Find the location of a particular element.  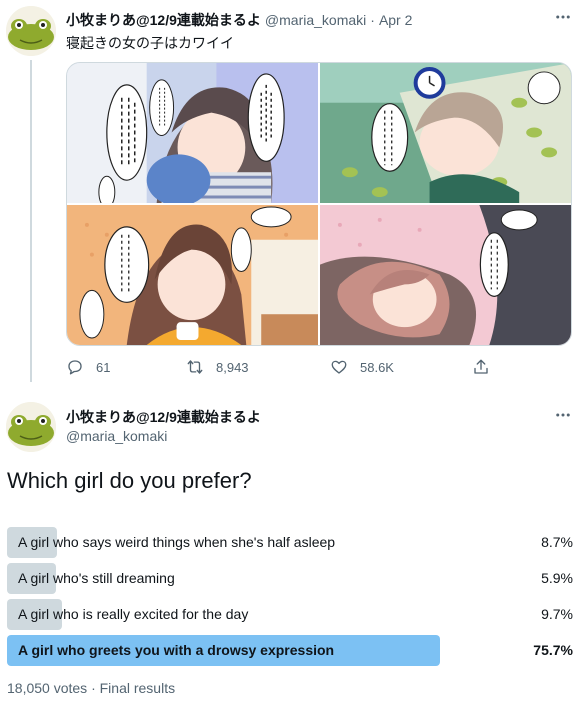

poll-option-percent: 8.7% is located at coordinates (557, 542).